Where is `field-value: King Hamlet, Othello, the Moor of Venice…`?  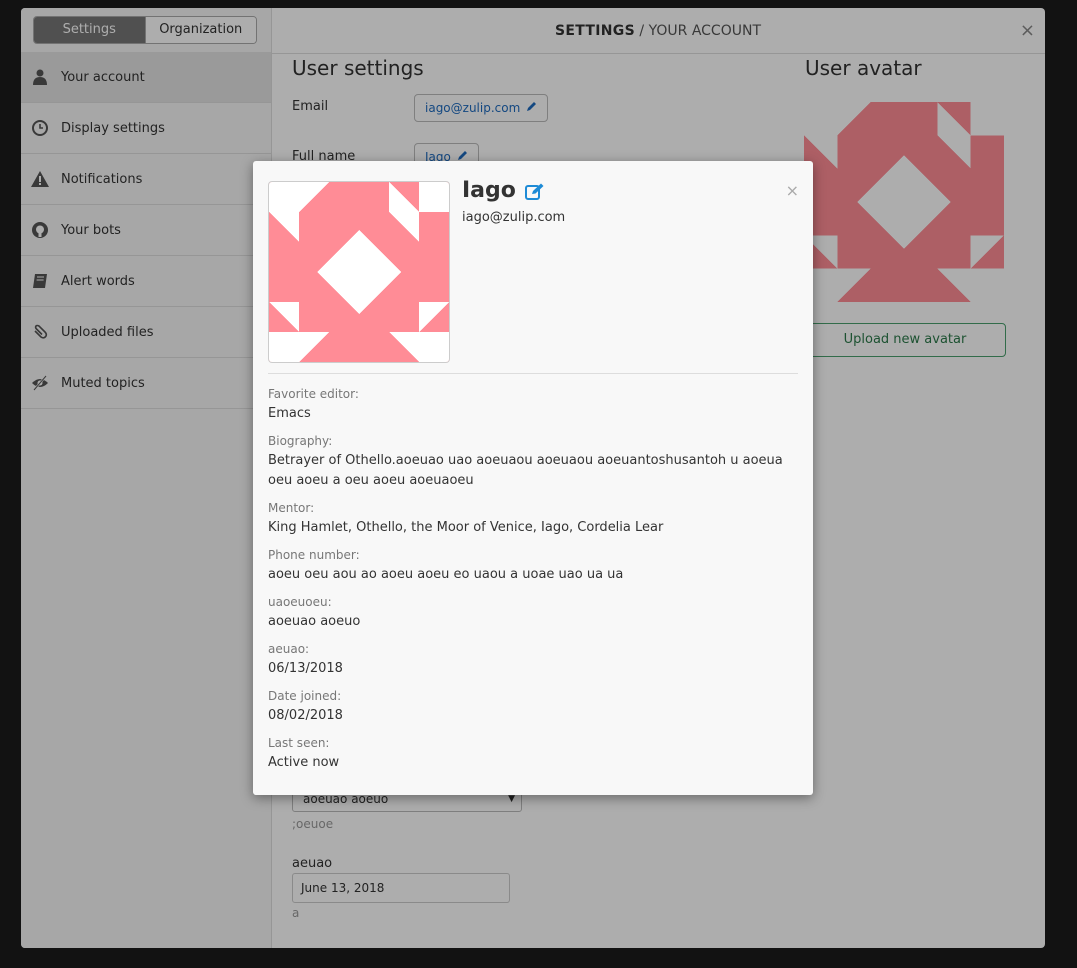 field-value: King Hamlet, Othello, the Moor of Venice… is located at coordinates (466, 527).